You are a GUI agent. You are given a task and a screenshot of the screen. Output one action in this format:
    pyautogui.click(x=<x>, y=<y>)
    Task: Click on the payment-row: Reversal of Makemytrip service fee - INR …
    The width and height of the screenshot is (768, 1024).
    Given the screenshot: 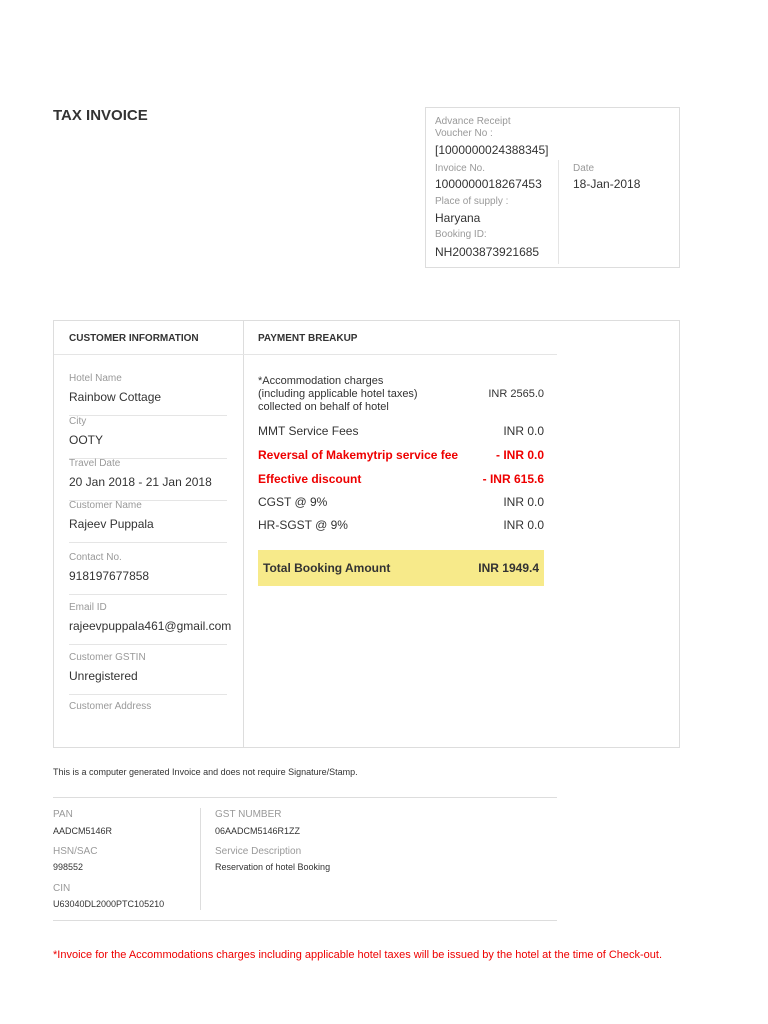 What is the action you would take?
    pyautogui.click(x=401, y=455)
    